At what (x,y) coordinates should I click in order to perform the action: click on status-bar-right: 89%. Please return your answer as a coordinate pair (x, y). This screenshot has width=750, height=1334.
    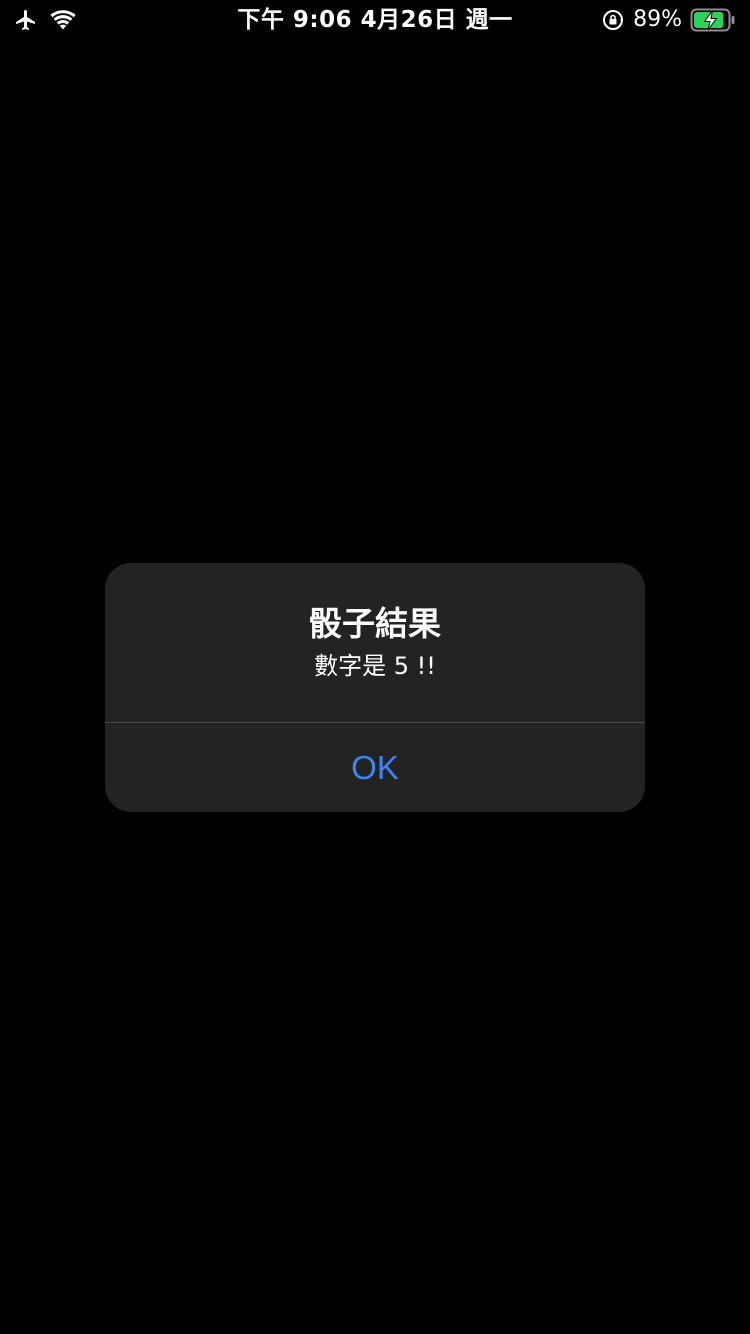
    Looking at the image, I should click on (668, 20).